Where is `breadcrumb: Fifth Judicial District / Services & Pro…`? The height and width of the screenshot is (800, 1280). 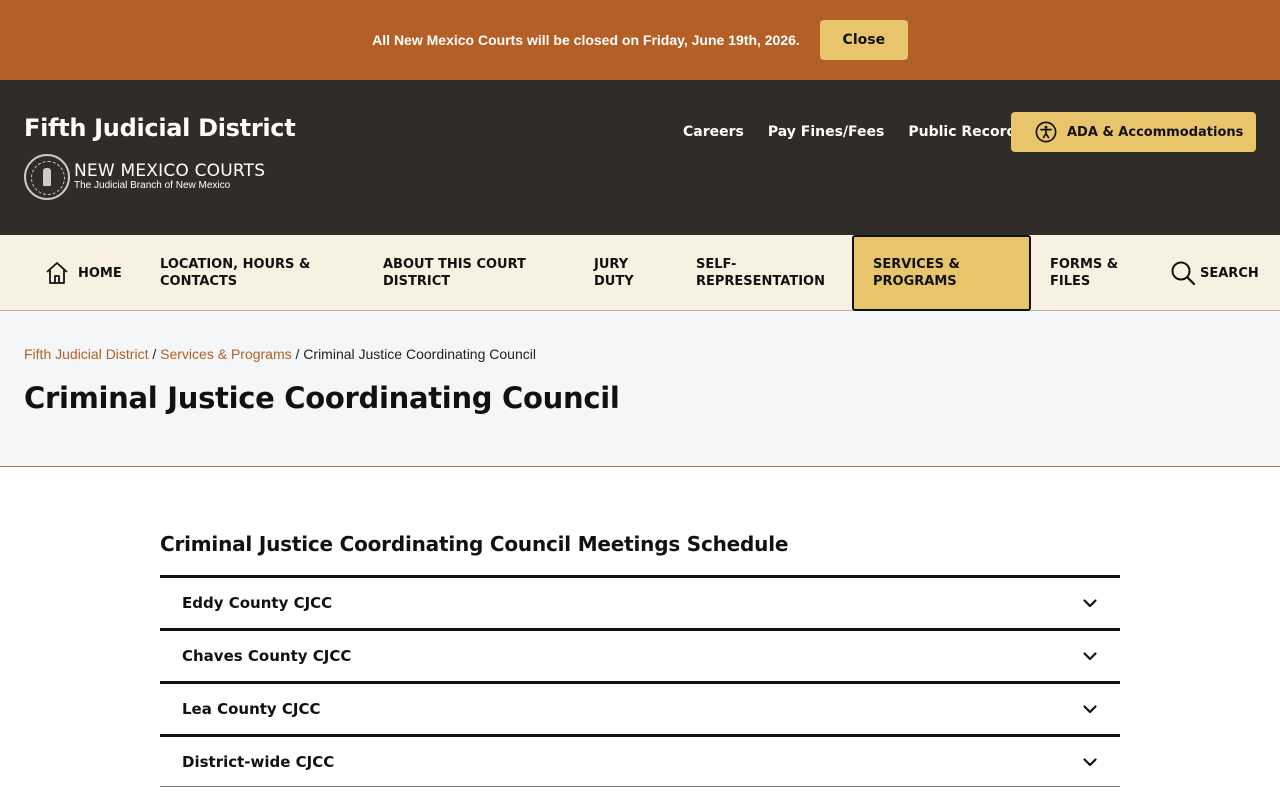 breadcrumb: Fifth Judicial District / Services & Pro… is located at coordinates (280, 354).